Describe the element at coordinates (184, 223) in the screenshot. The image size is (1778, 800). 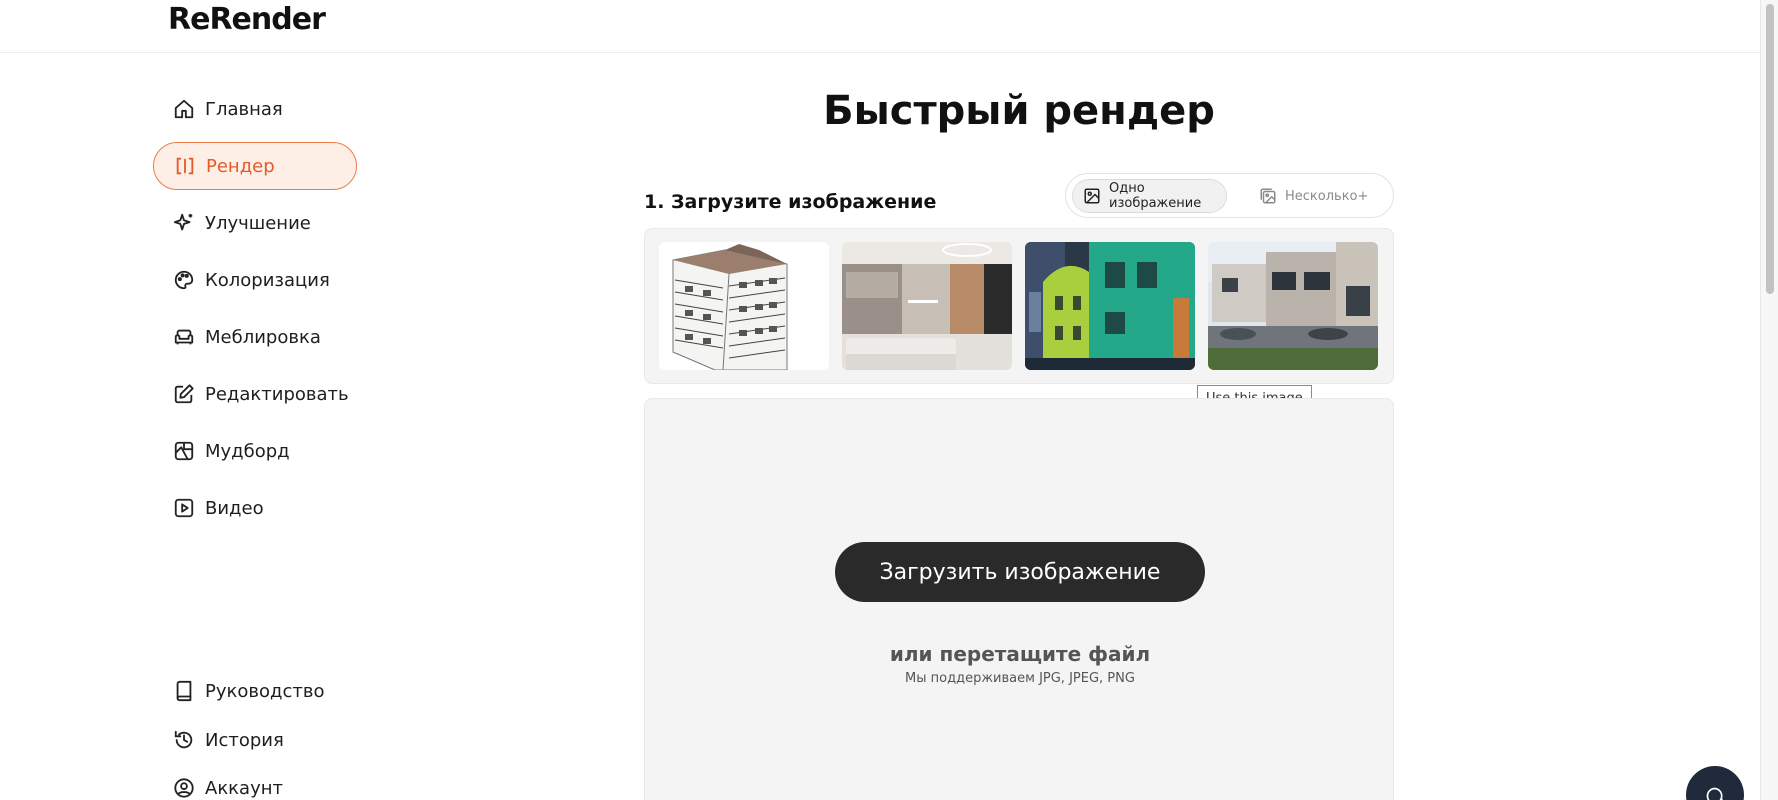
I see `sparkle-icon` at that location.